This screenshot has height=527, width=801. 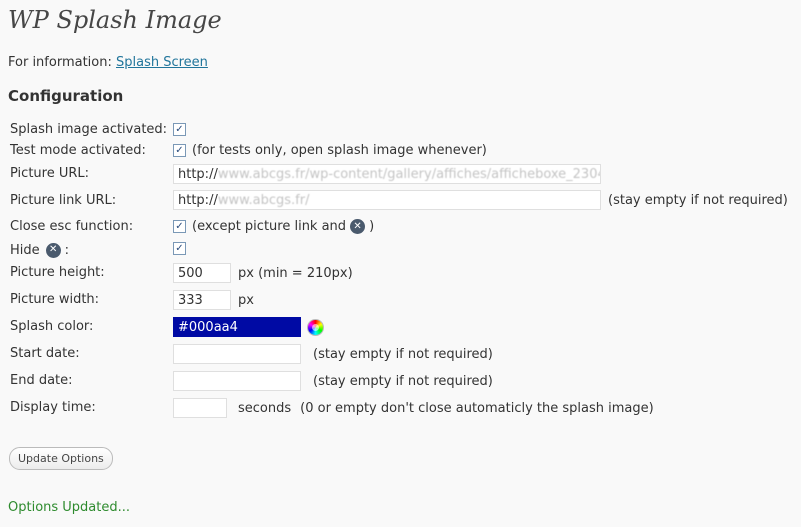 I want to click on display-time-unit: seconds, so click(x=265, y=408).